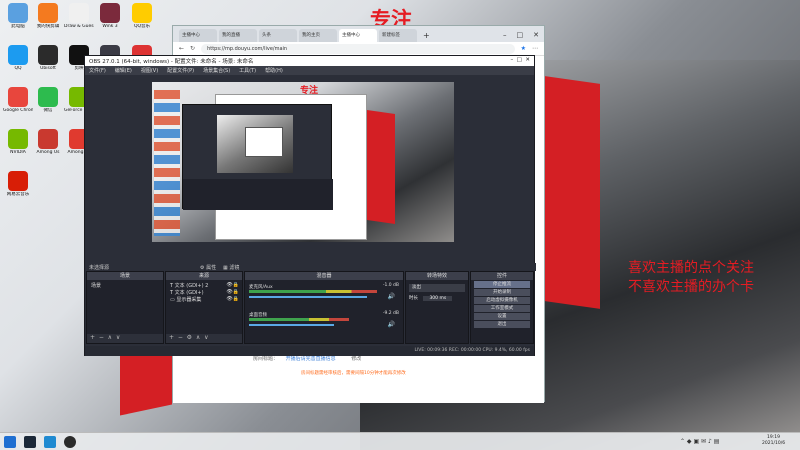 The width and height of the screenshot is (800, 450). Describe the element at coordinates (232, 292) in the screenshot. I see `eye-icon: 👁🔒` at that location.